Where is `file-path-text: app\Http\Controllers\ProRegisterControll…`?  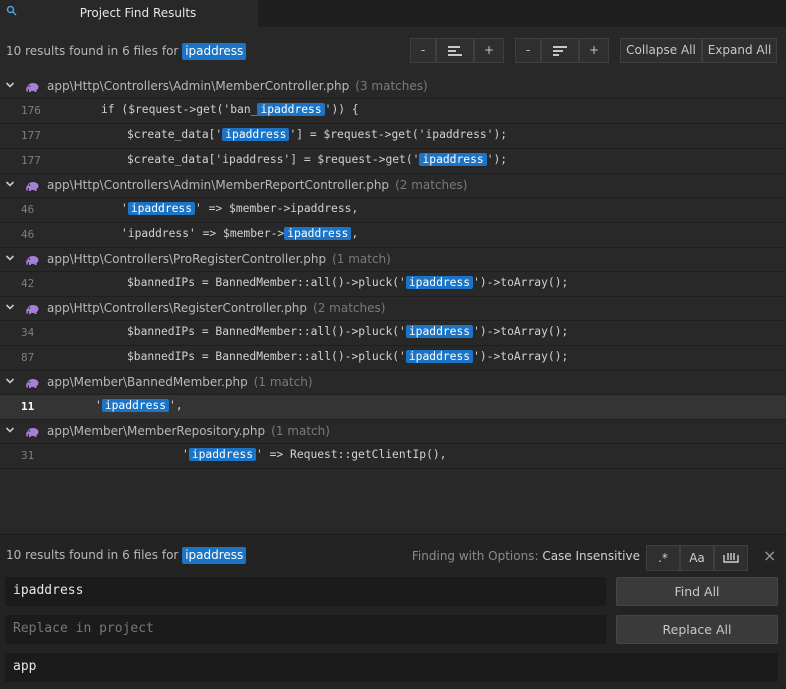
file-path-text: app\Http\Controllers\ProRegisterControll… is located at coordinates (187, 259).